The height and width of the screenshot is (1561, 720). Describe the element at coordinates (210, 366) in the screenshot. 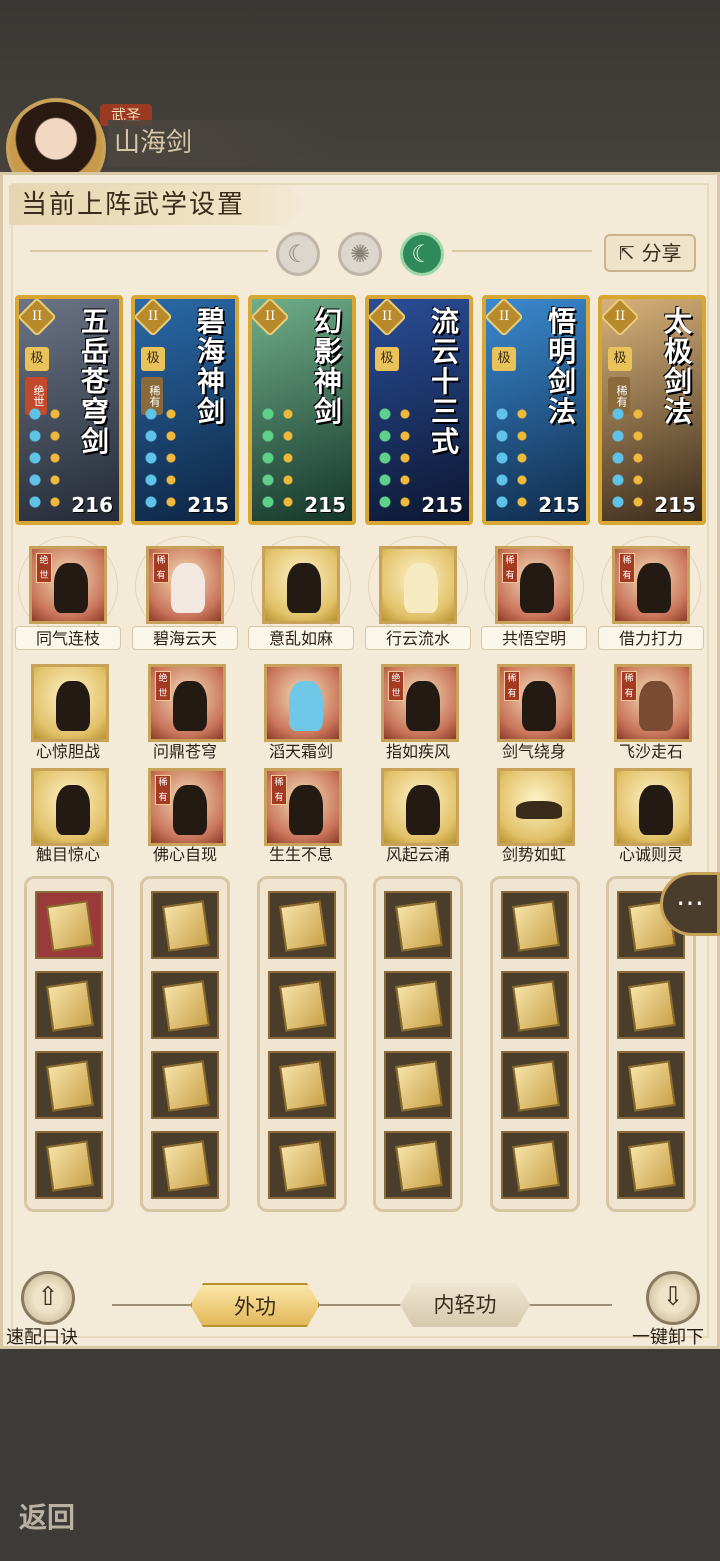

I see `card-name: 碧海神剑` at that location.